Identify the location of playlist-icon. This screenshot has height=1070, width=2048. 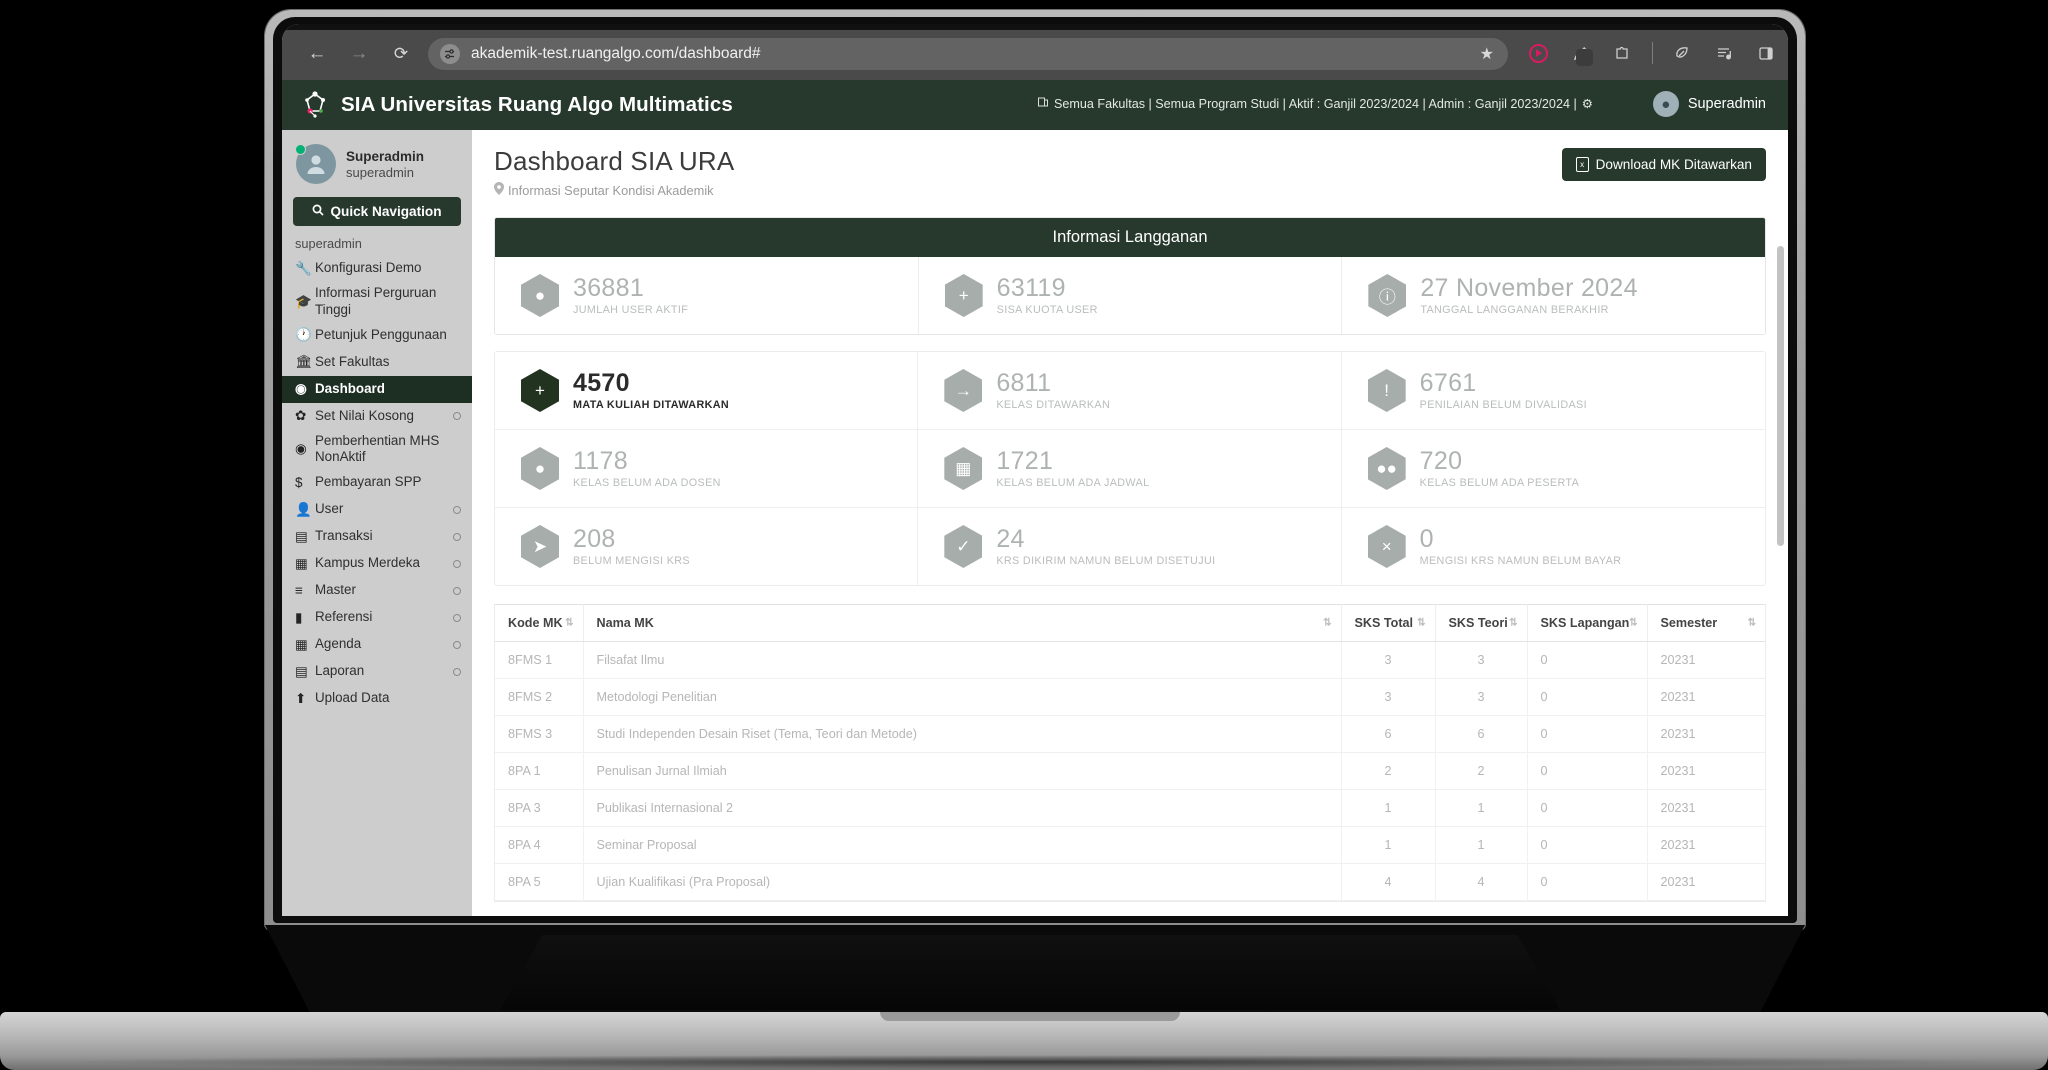
(1724, 53).